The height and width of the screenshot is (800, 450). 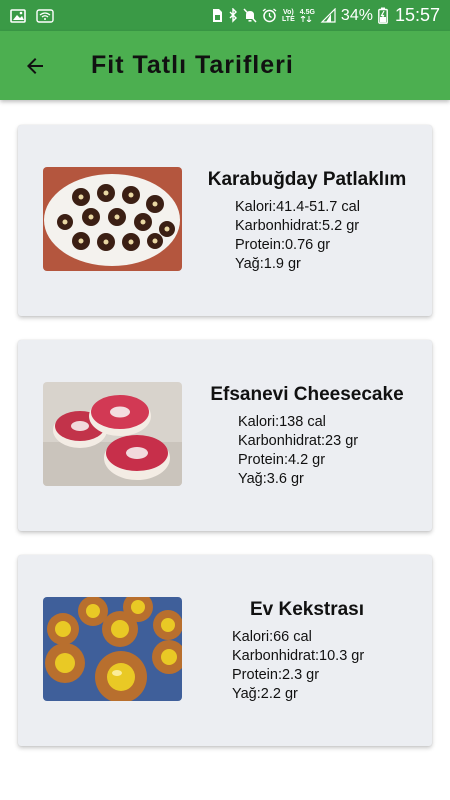 I want to click on volte-lte-indicator: Vo) LTE, so click(x=288, y=16).